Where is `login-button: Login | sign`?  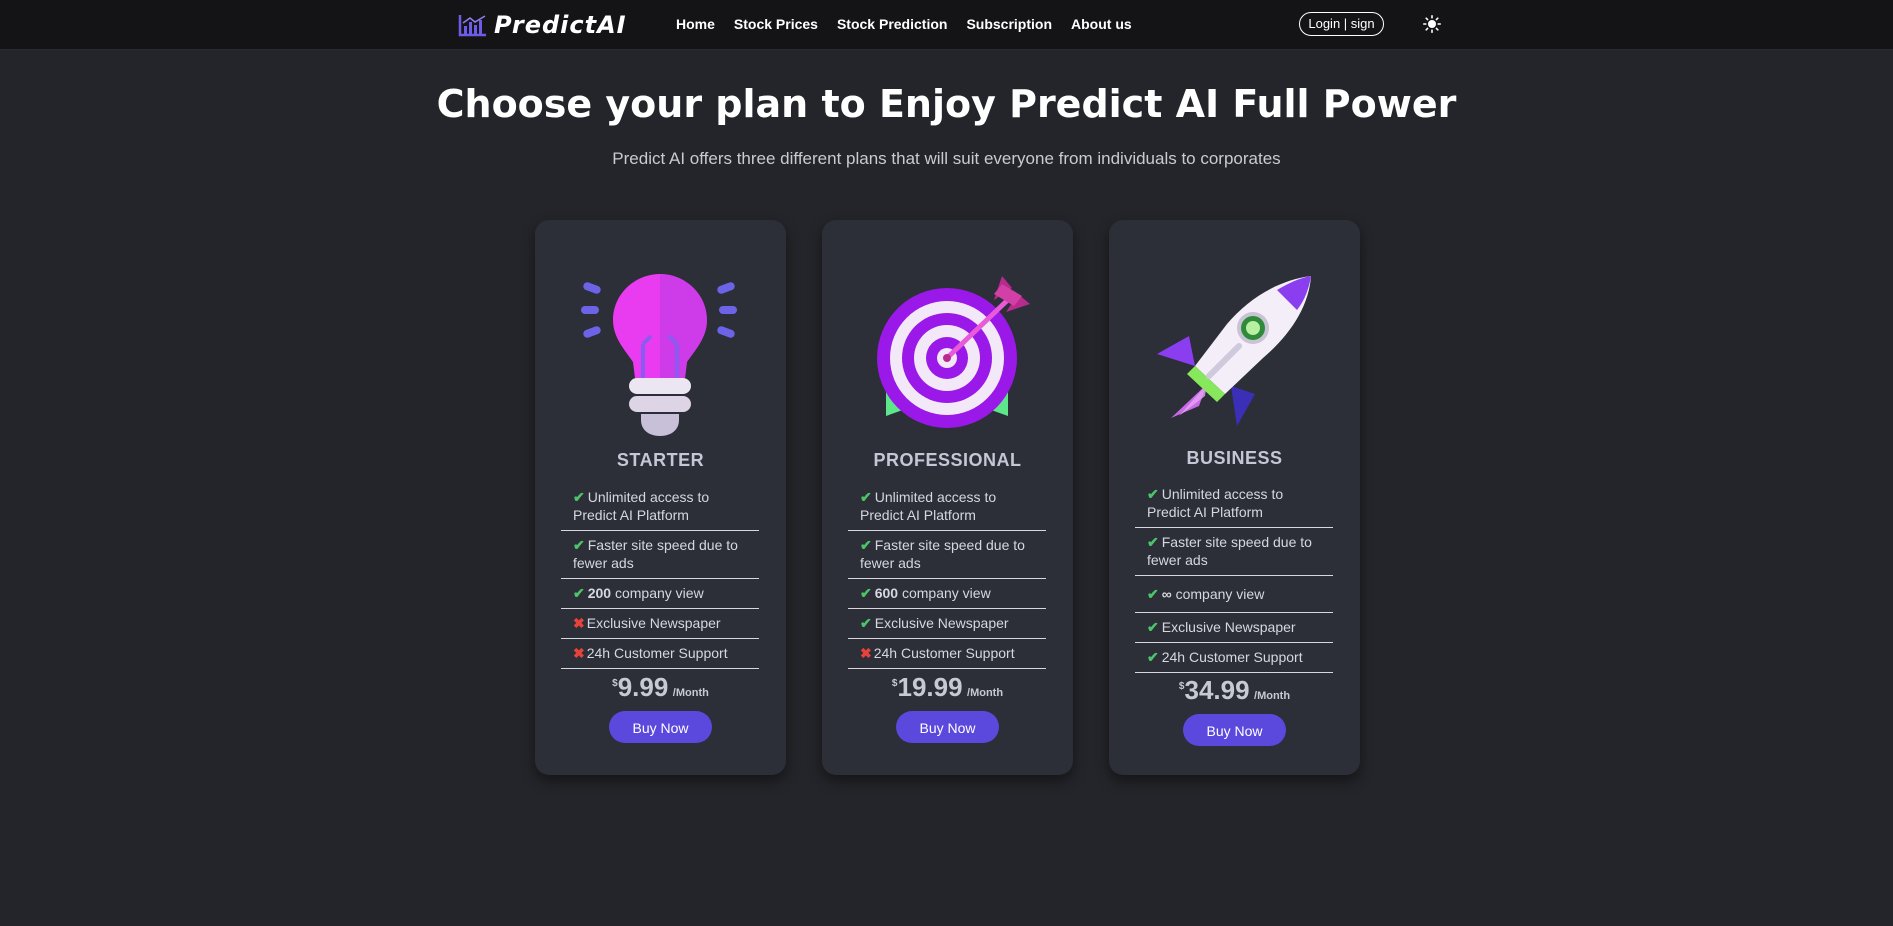
login-button: Login | sign is located at coordinates (1341, 24).